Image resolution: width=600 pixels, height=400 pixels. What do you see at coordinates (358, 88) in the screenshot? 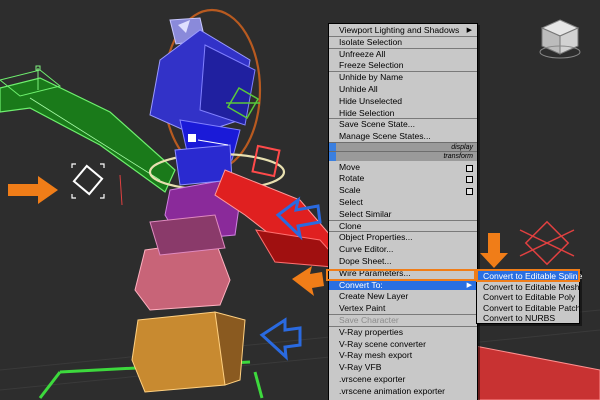
I see `menu-item-label: Unhide All` at bounding box center [358, 88].